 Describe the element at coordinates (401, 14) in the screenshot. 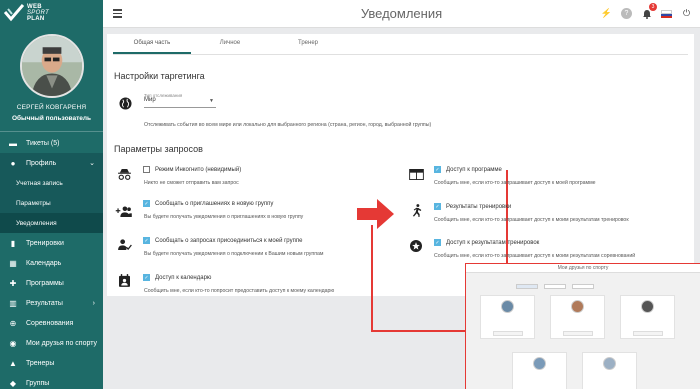

I see `top-bar: Уведомления ⚡ ? 3 ⏻` at that location.